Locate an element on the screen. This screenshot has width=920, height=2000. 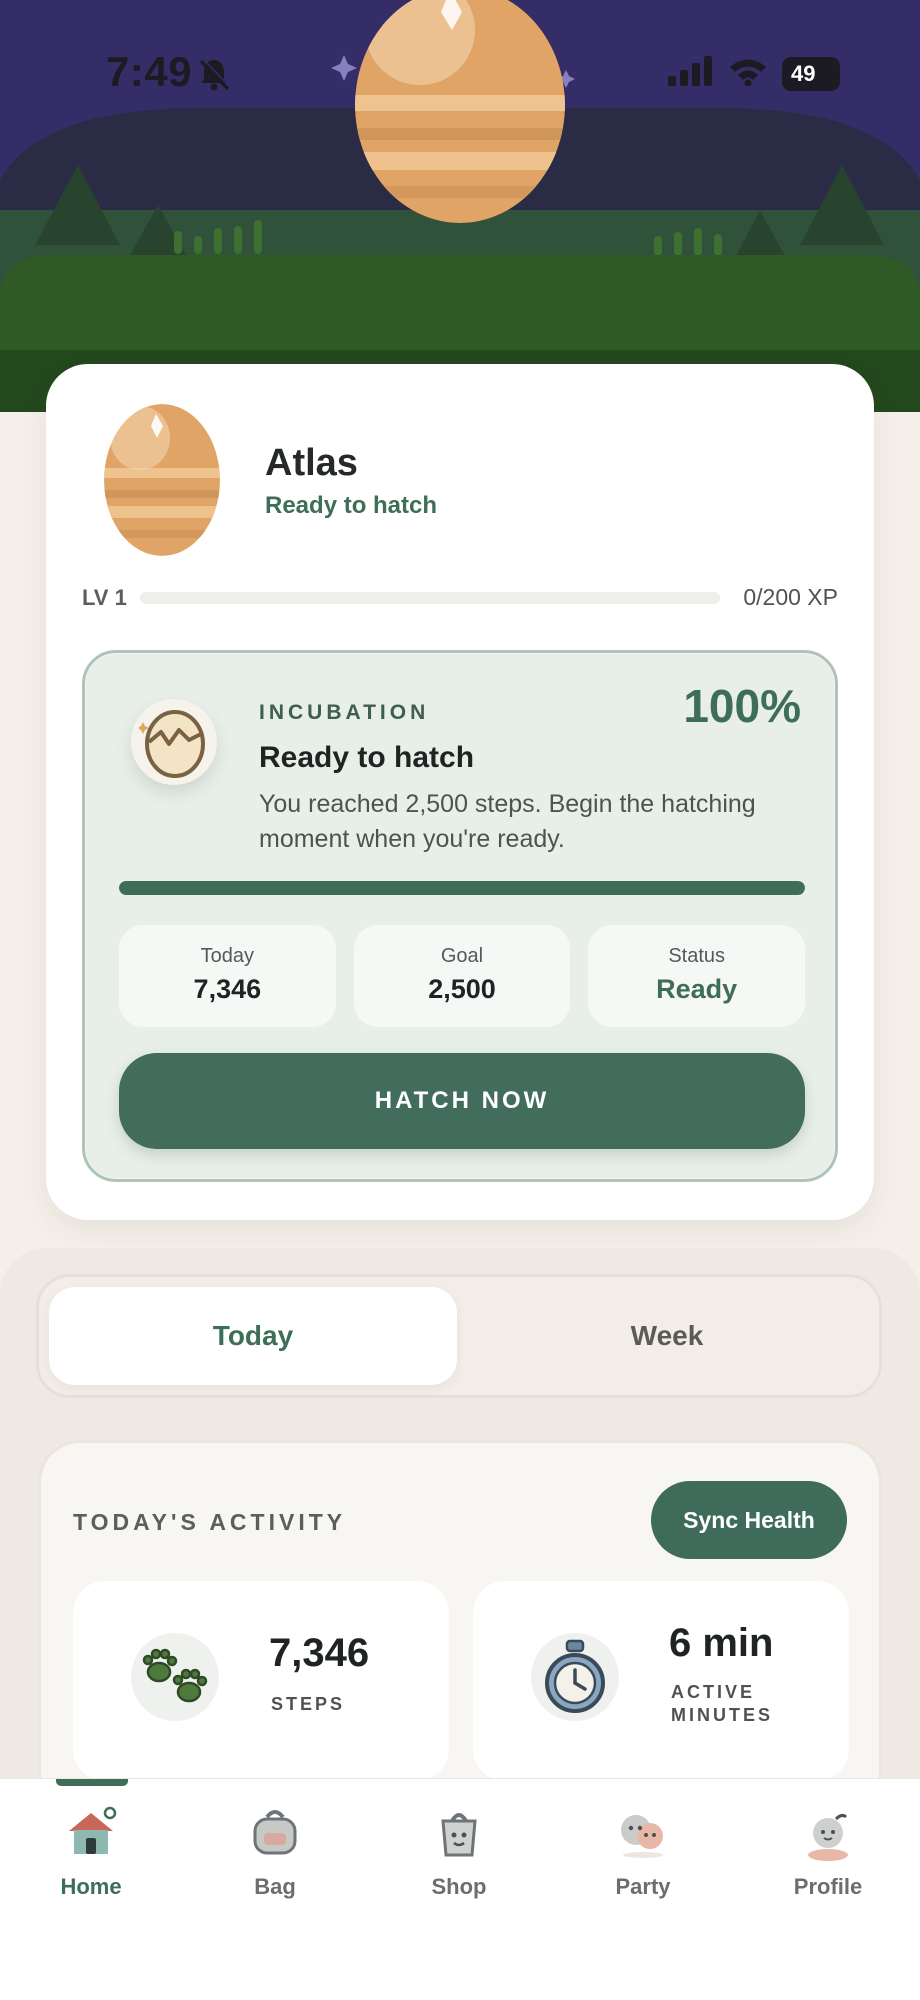
tab-label: Shop is located at coordinates (459, 1886).